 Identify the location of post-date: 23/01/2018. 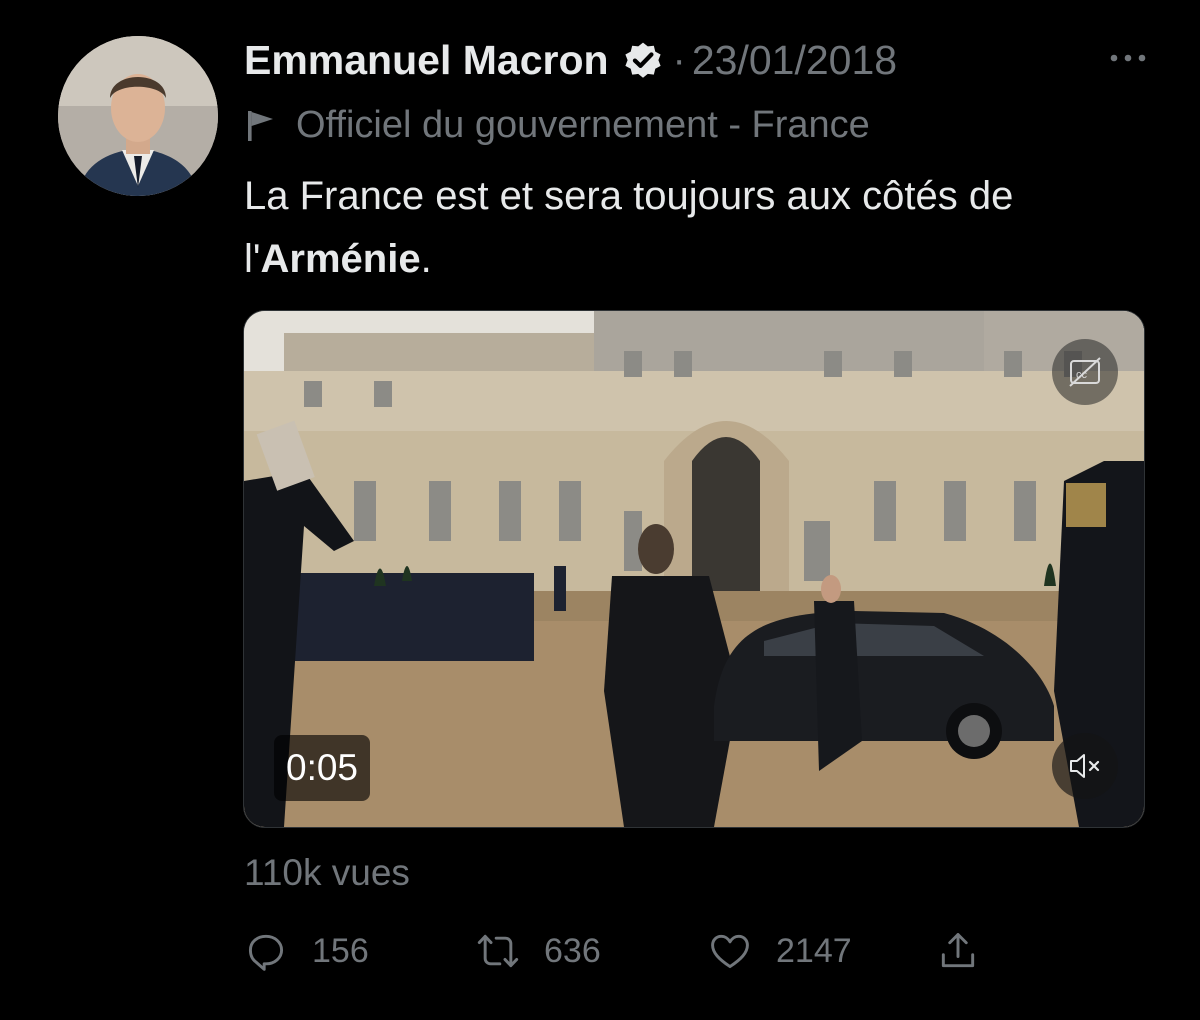
(794, 60).